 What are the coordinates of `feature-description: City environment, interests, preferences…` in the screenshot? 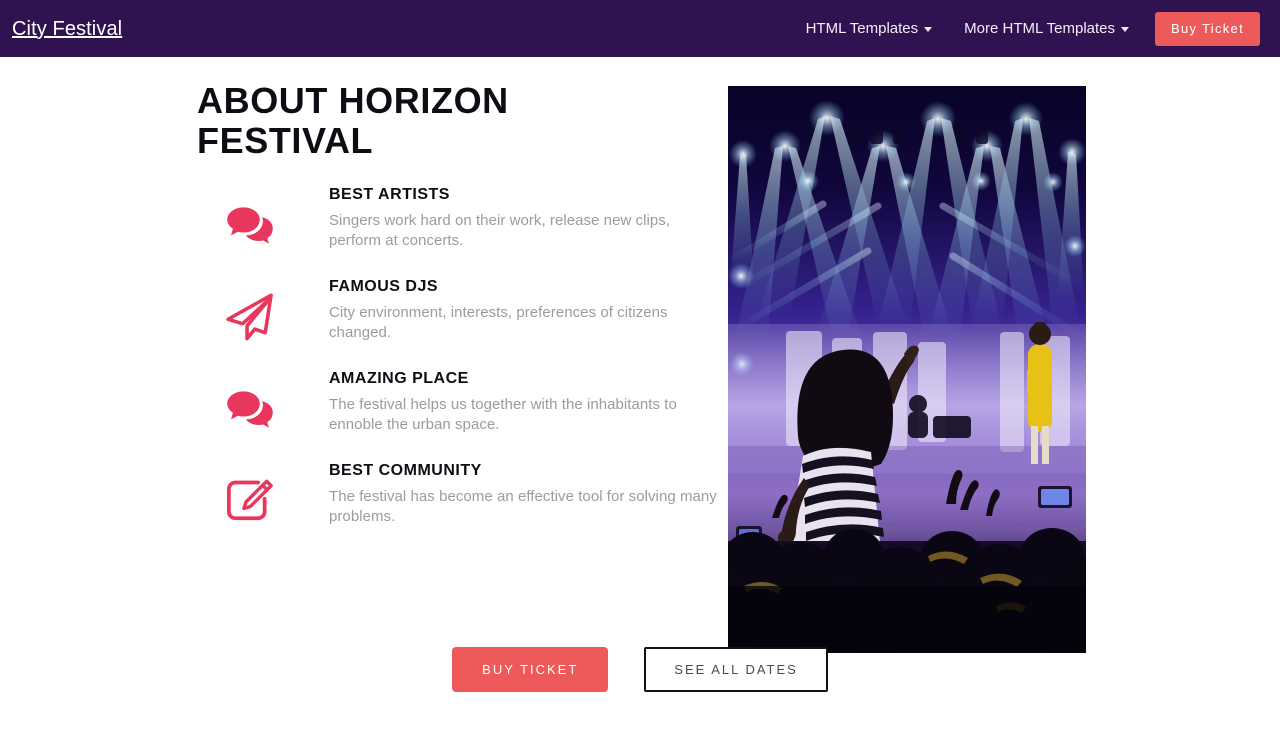 It's located at (498, 322).